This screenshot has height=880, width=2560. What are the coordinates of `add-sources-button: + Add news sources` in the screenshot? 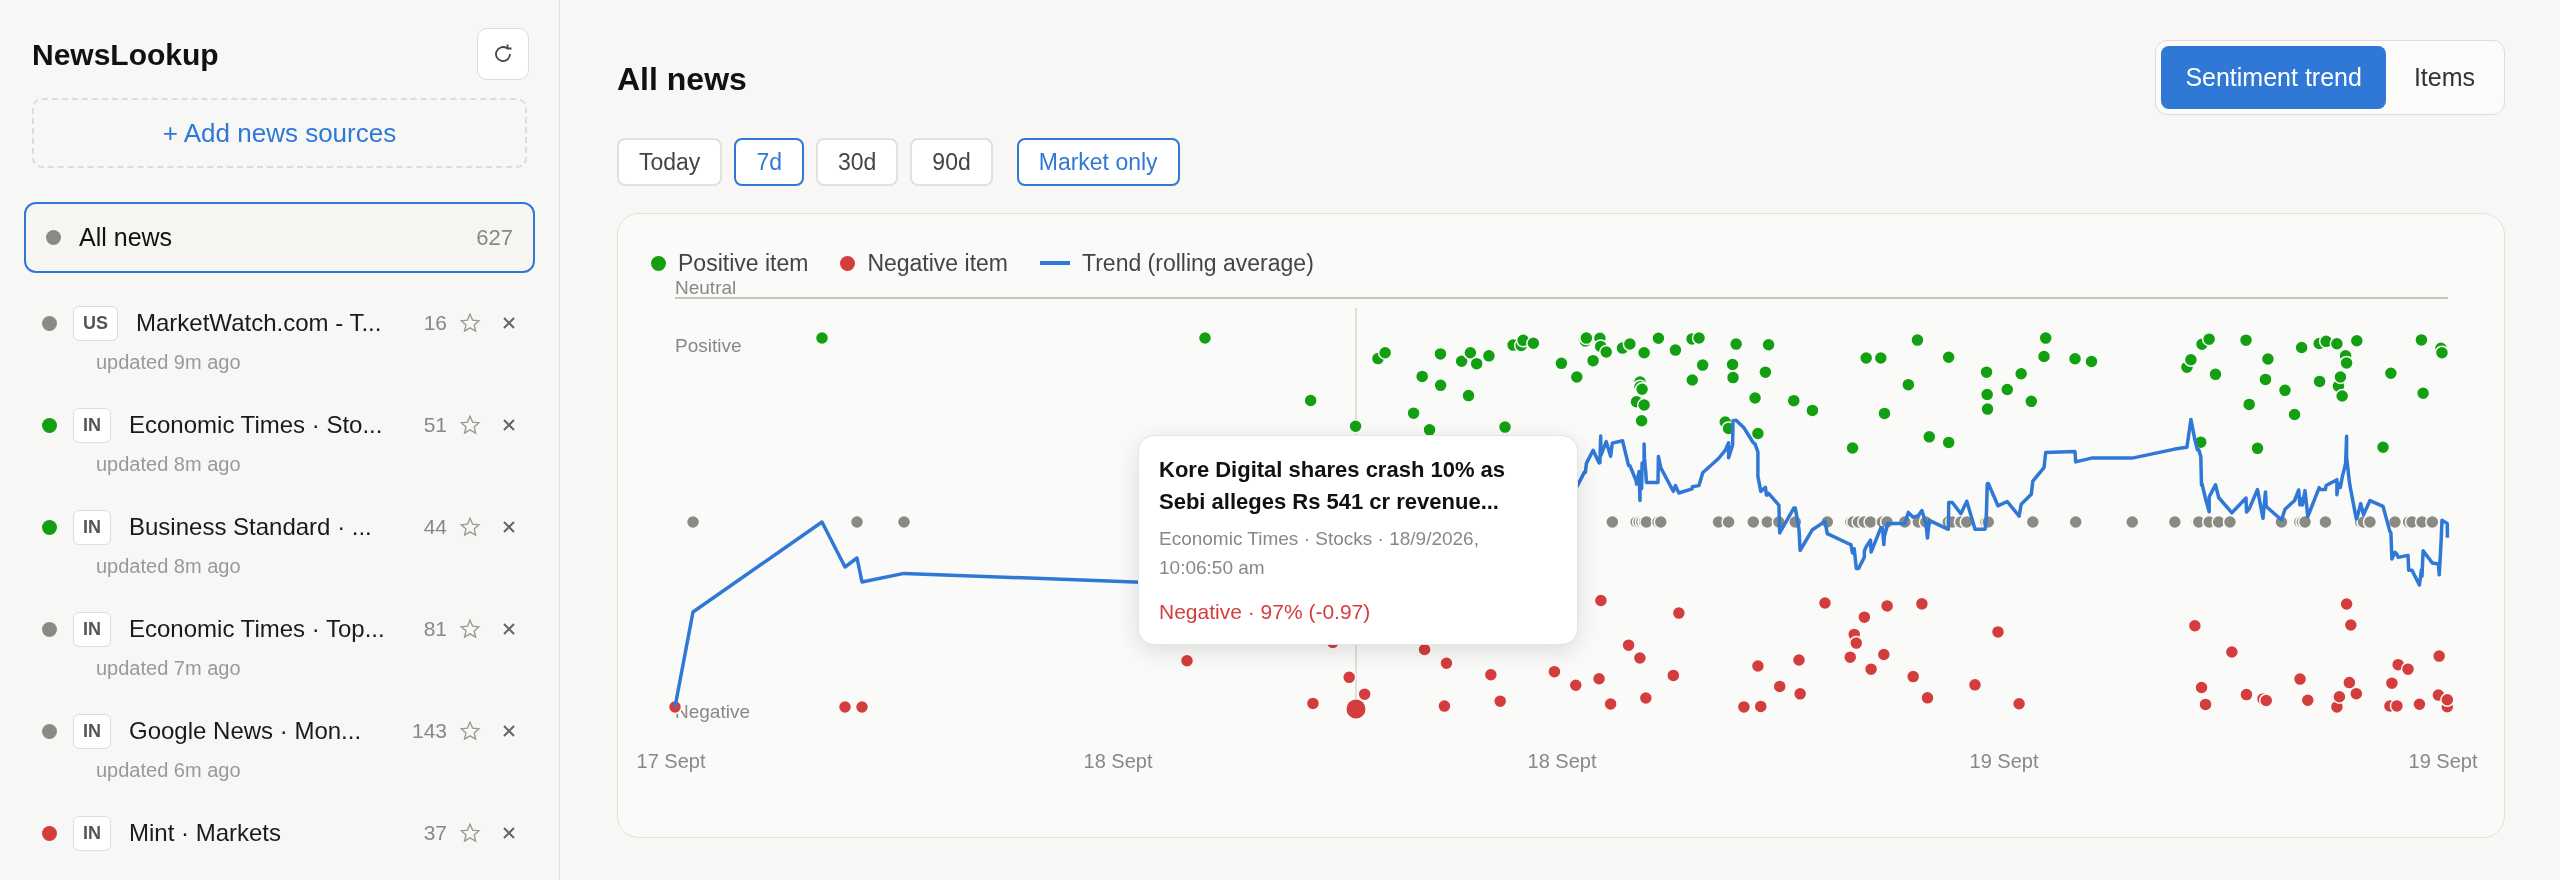 It's located at (279, 133).